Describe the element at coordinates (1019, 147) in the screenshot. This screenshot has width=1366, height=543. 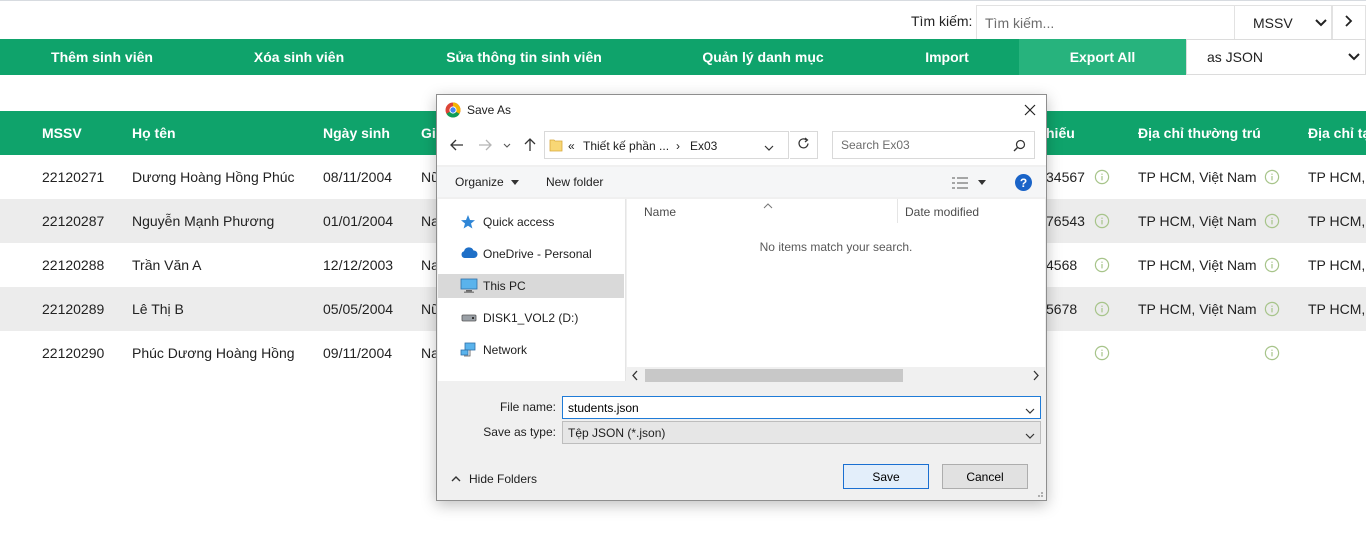
I see `search-icon` at that location.